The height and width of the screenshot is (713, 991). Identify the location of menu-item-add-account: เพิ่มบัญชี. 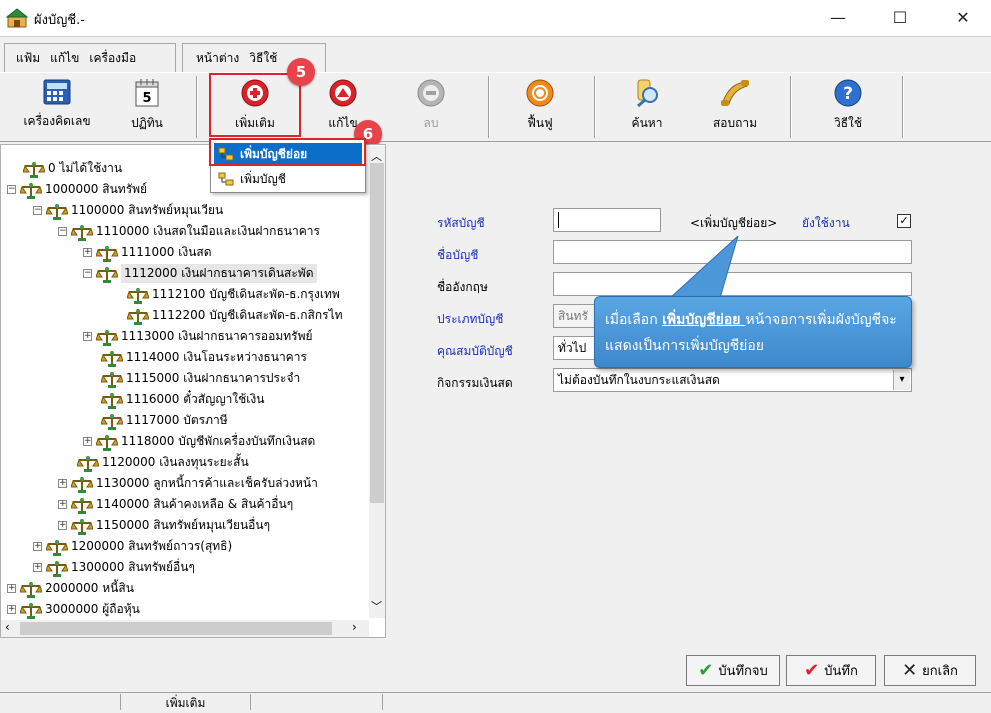
(288, 179).